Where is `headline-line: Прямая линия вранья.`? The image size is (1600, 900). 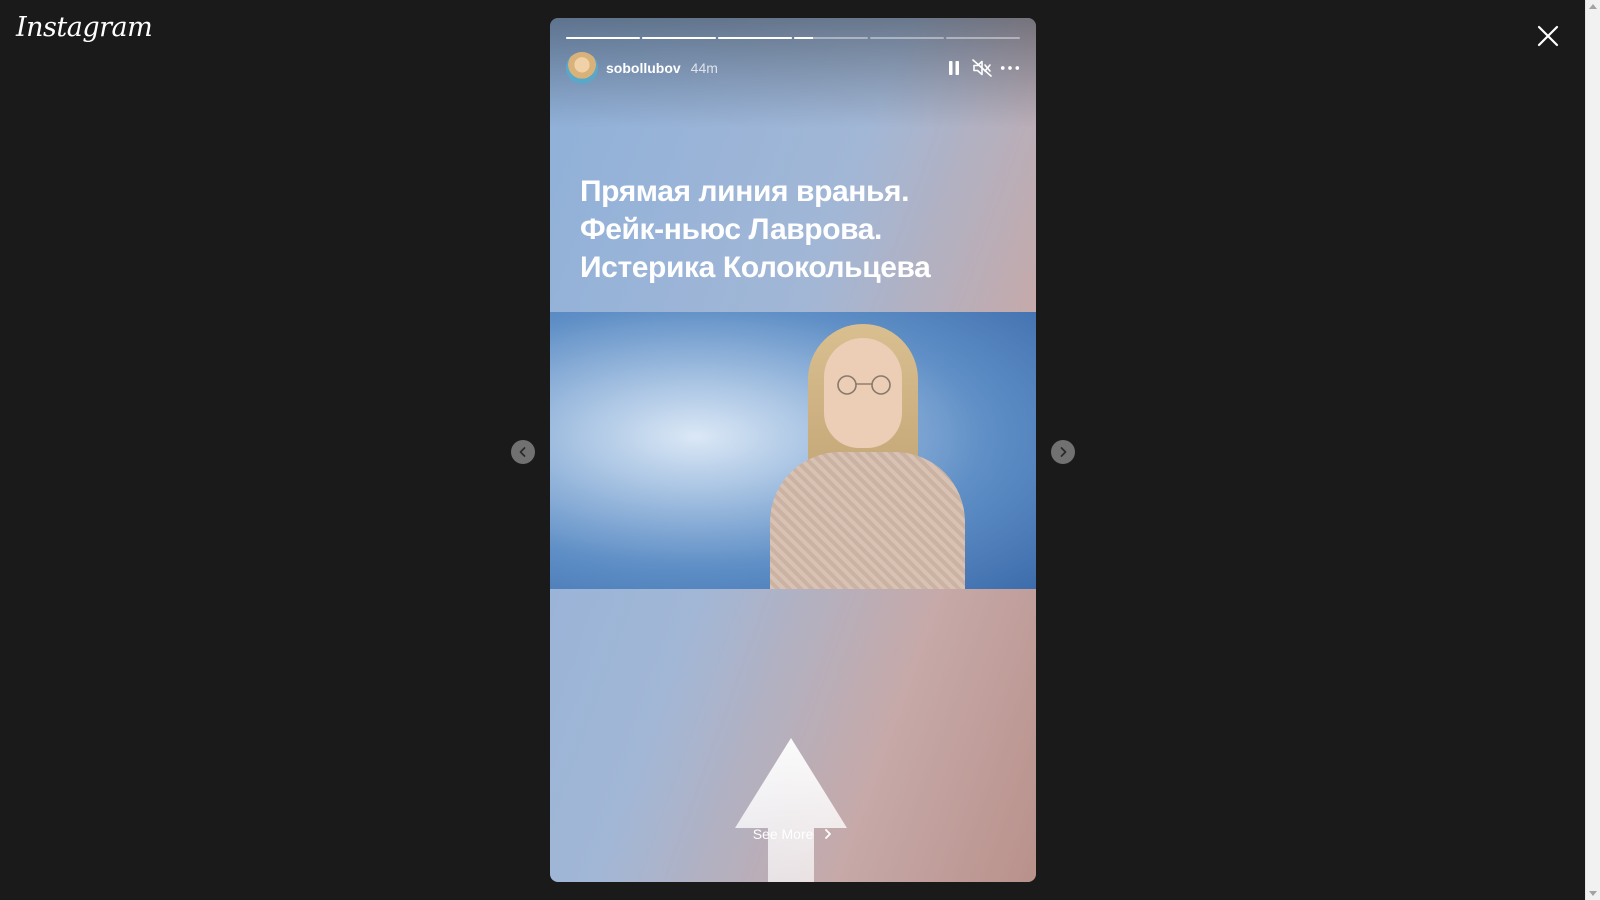
headline-line: Прямая линия вранья. is located at coordinates (745, 191).